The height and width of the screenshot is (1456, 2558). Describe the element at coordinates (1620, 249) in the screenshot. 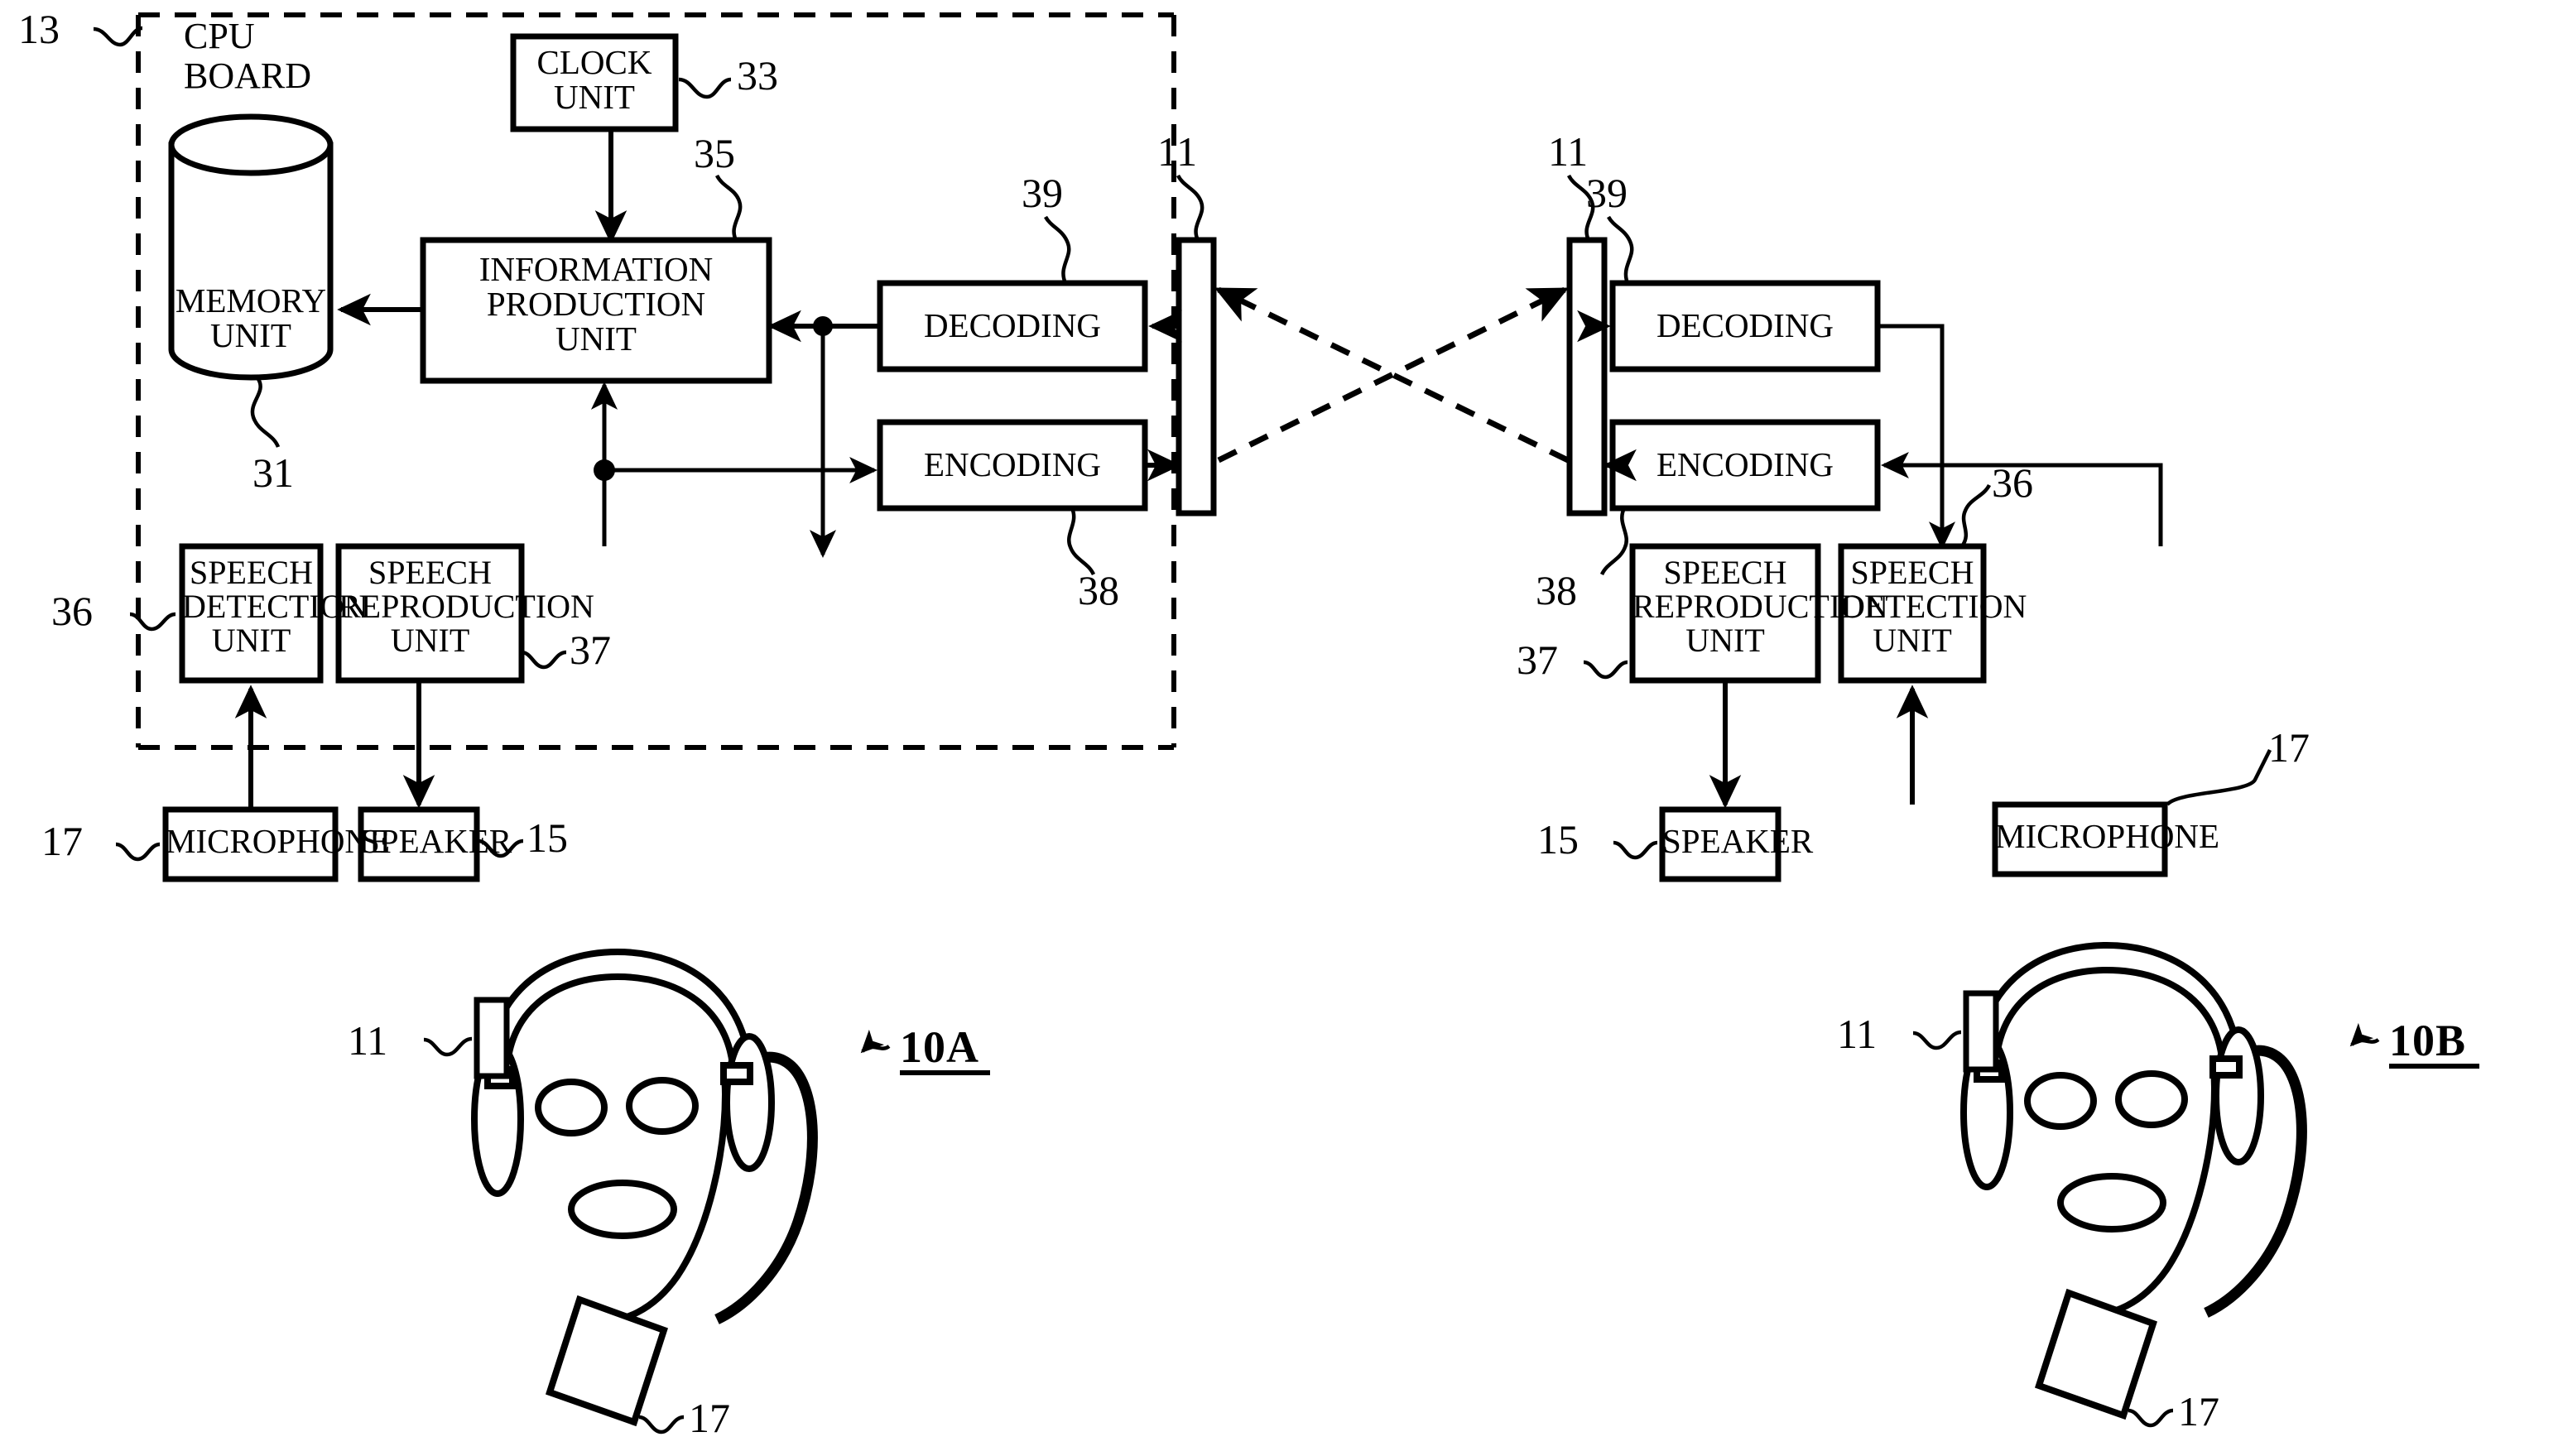

I see `lead-line-39-right` at that location.